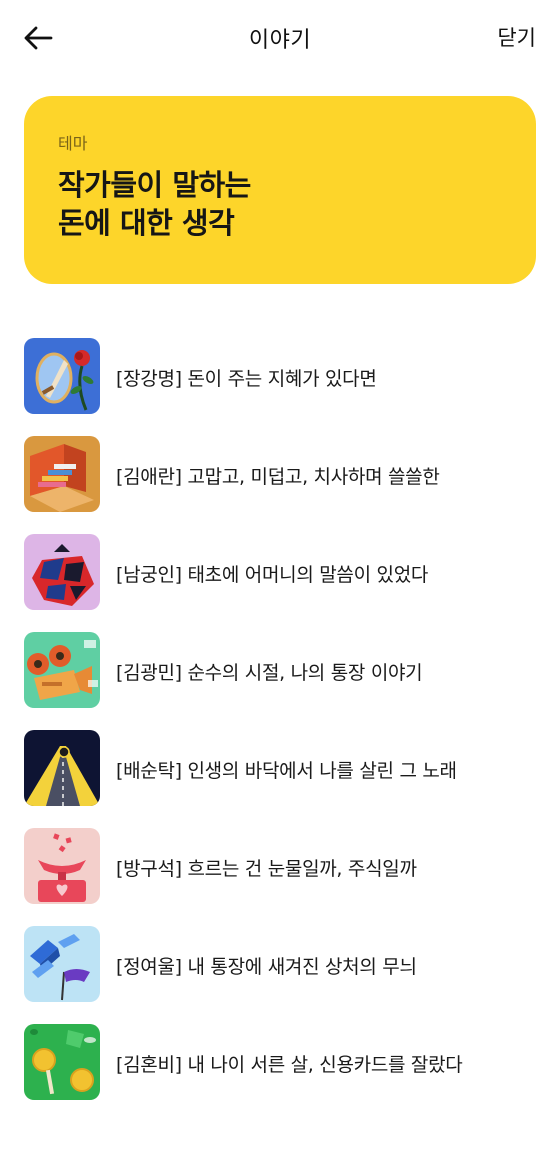 This screenshot has width=560, height=1166. I want to click on story-title: [방구석] 흐르는 건 눈물일까, 주식일까, so click(266, 869).